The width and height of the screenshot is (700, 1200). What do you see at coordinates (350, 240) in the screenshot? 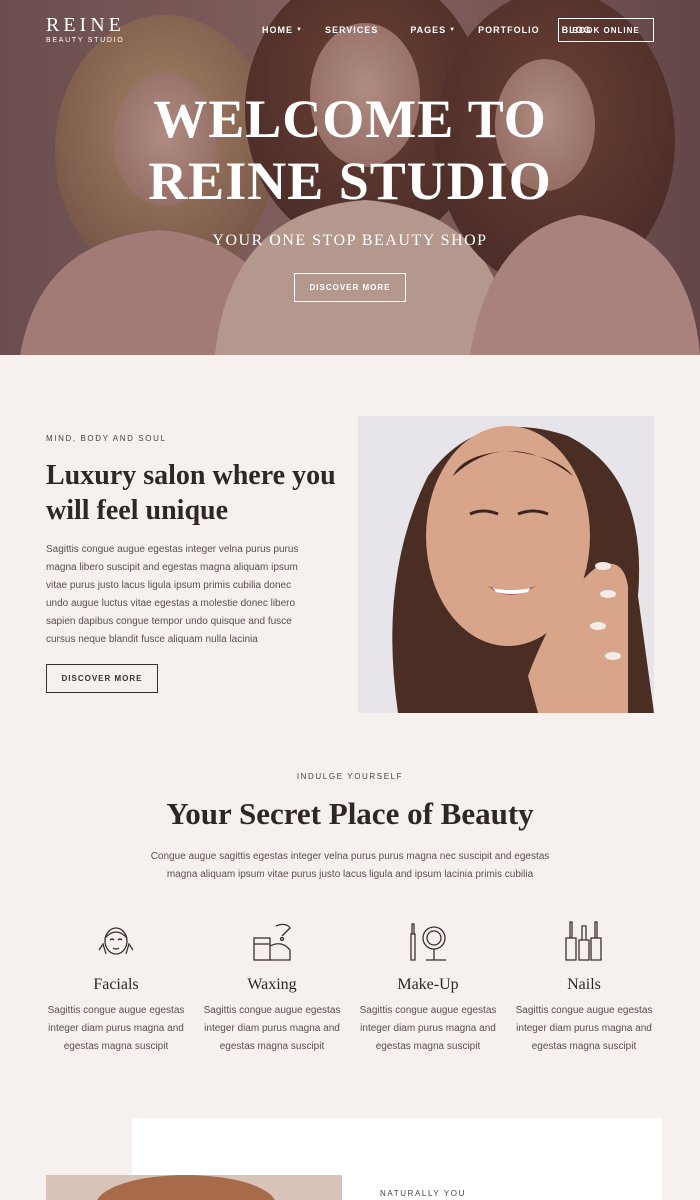
I see `hero-subtitle: YOUR ONE STOP BEAUTY SHOP` at bounding box center [350, 240].